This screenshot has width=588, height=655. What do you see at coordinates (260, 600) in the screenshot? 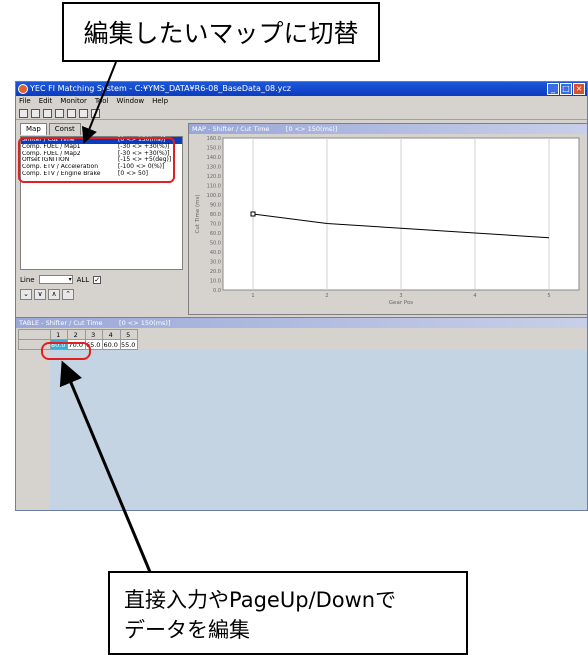
I see `callout-edit-data-line1: 直接入力やPageUp/Downで` at bounding box center [260, 600].